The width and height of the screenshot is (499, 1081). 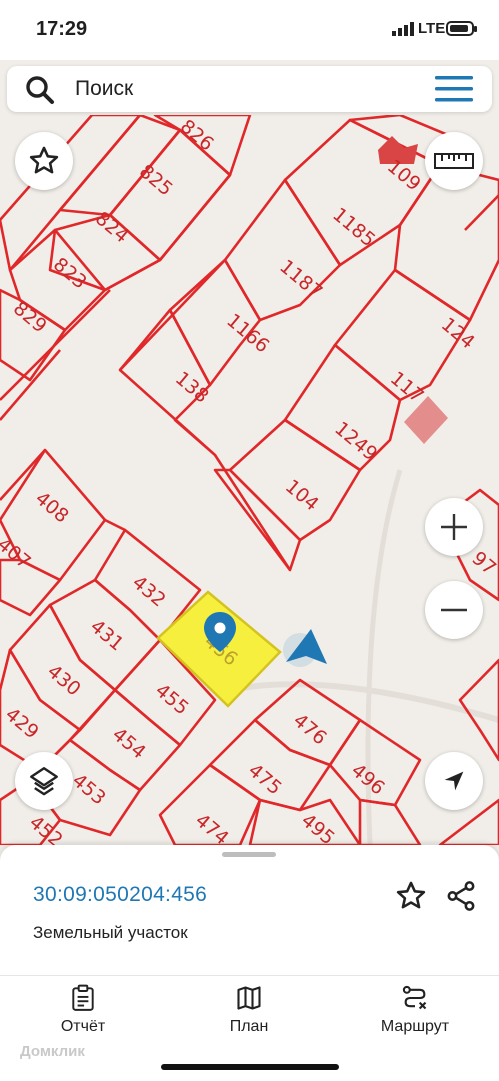 I want to click on ruler-button, so click(x=454, y=161).